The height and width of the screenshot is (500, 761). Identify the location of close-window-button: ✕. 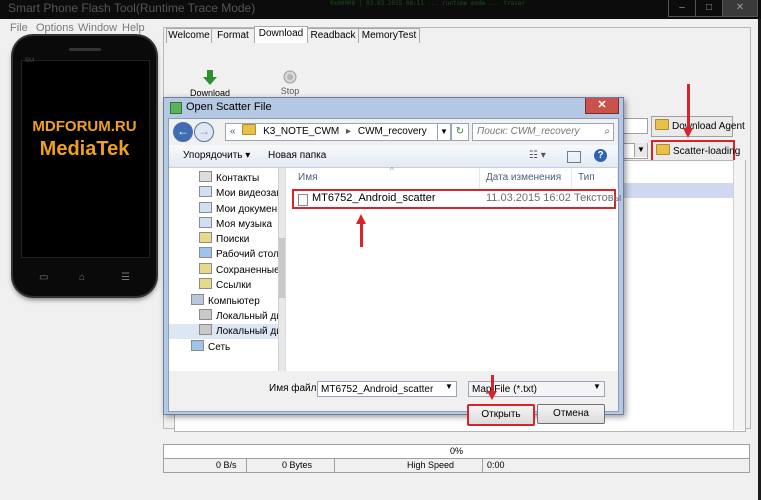
(740, 8).